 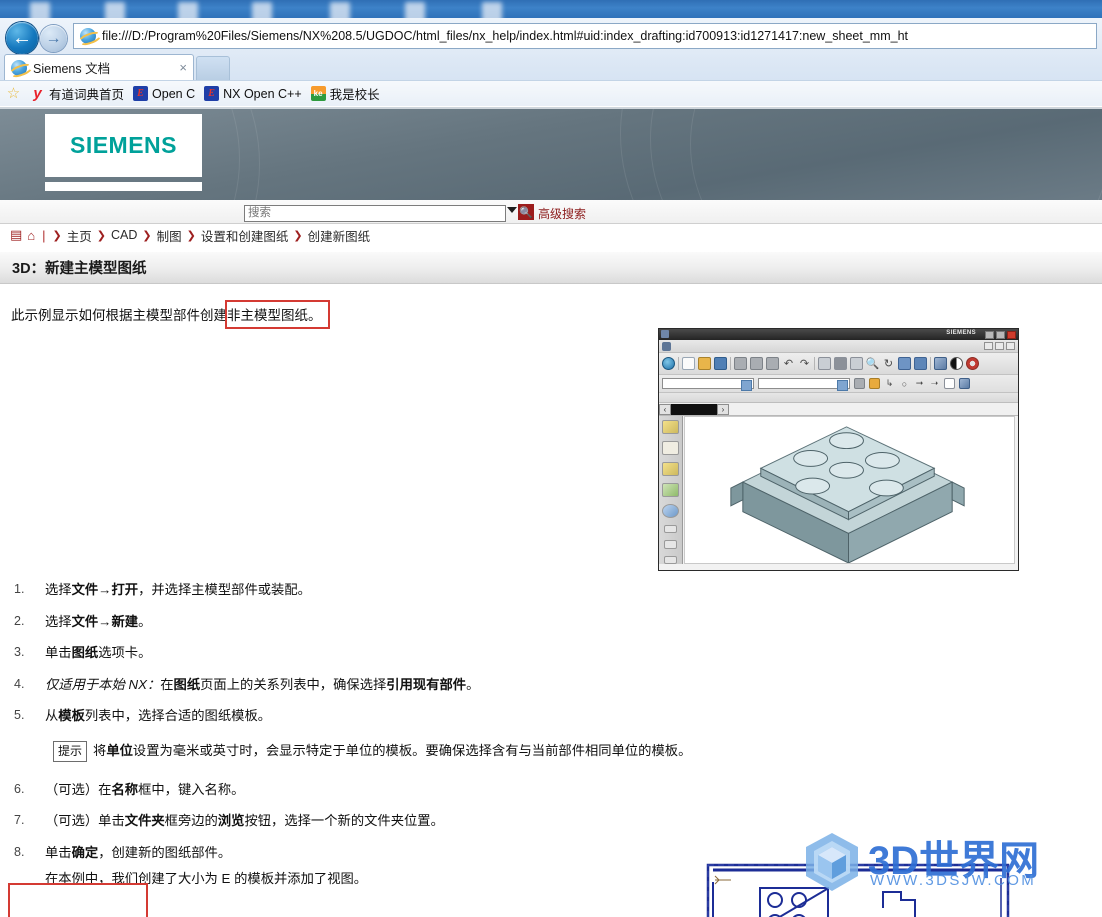 I want to click on search-strip: 🔍 高级搜索, so click(x=551, y=212).